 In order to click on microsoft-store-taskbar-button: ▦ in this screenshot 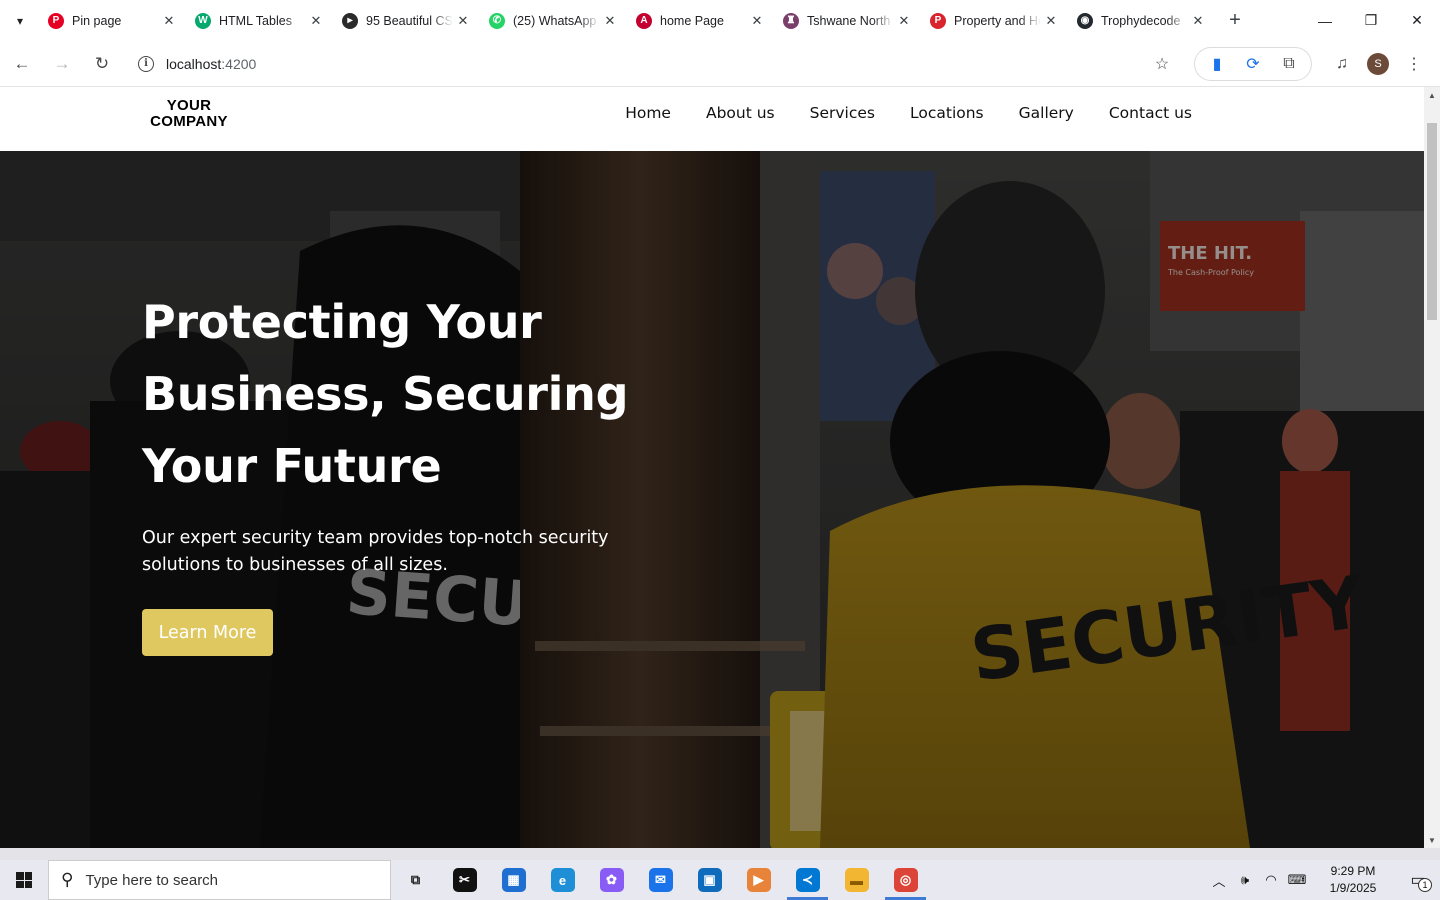, I will do `click(513, 880)`.